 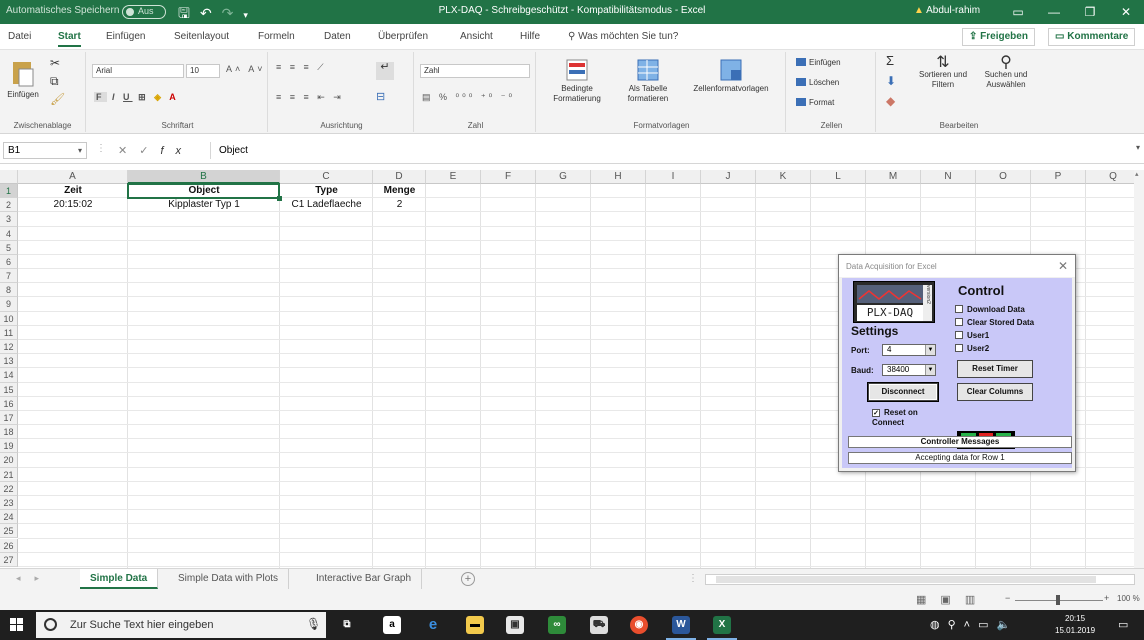 What do you see at coordinates (1110, 177) in the screenshot?
I see `column-header-q: Q` at bounding box center [1110, 177].